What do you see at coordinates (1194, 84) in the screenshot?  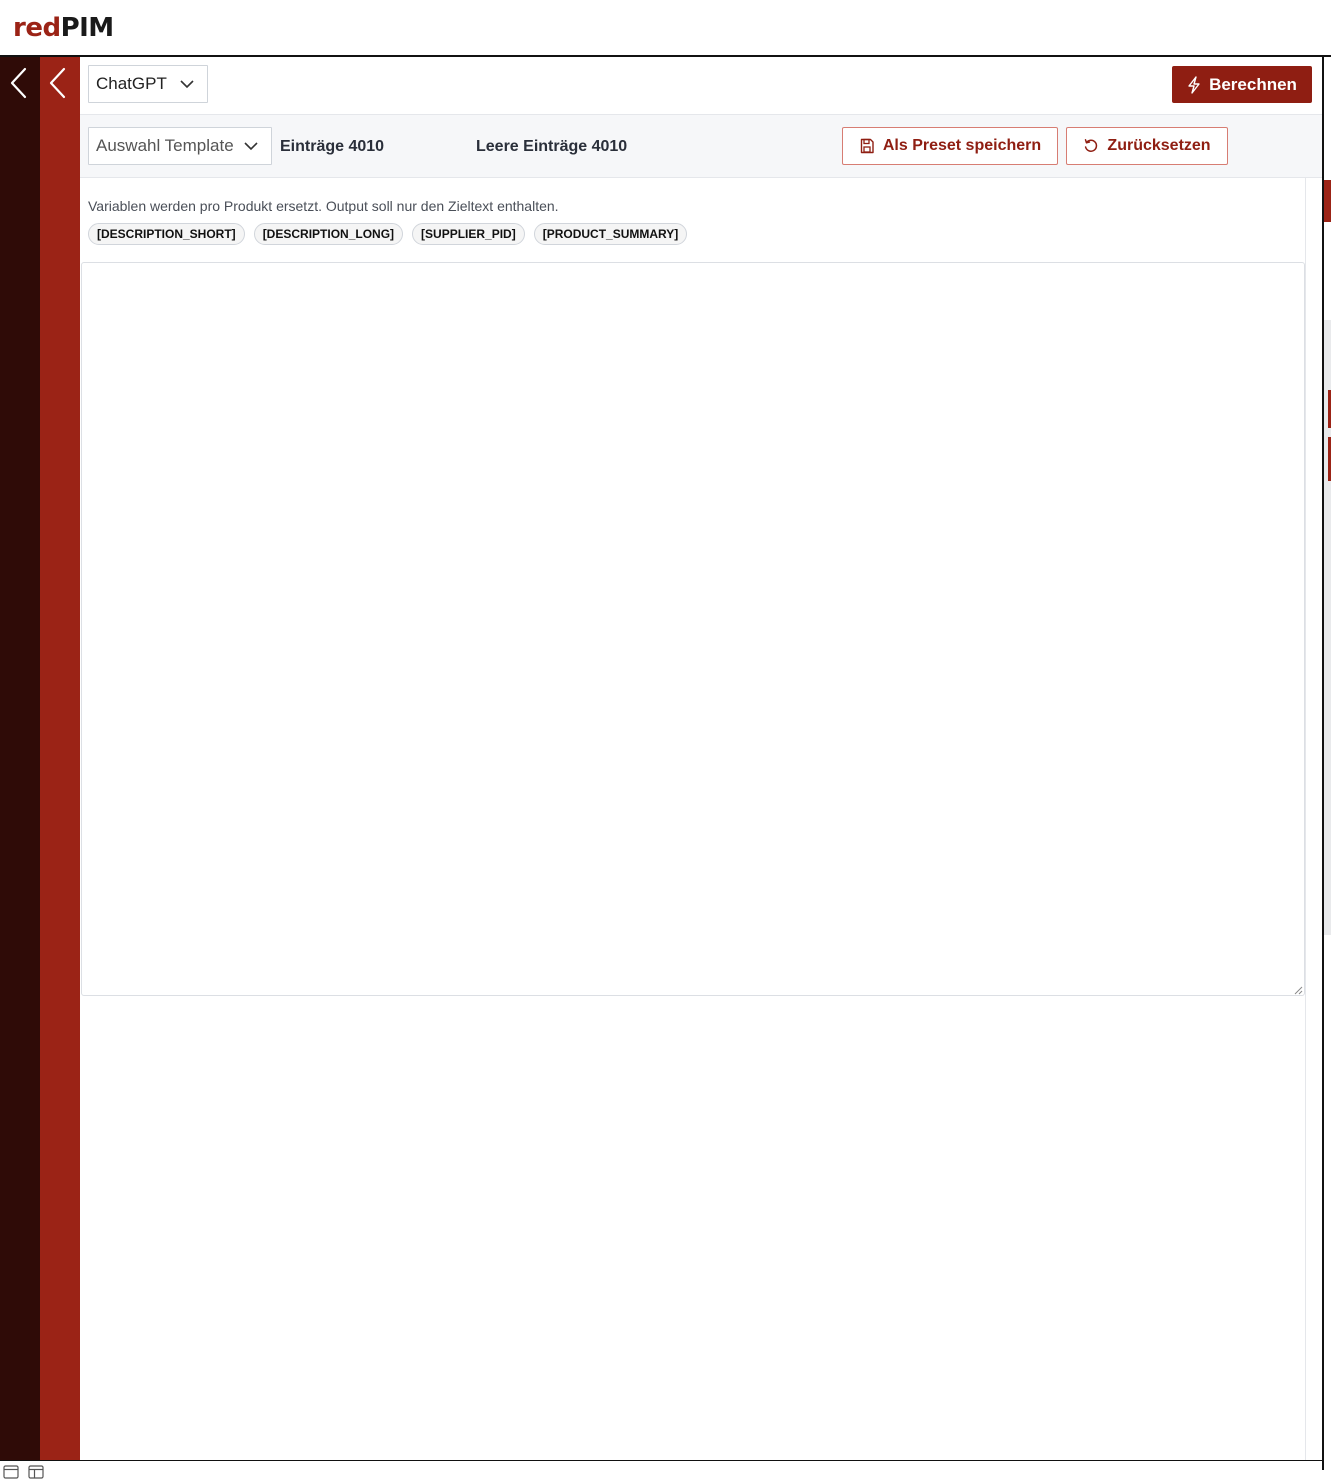 I see `lightning-icon` at bounding box center [1194, 84].